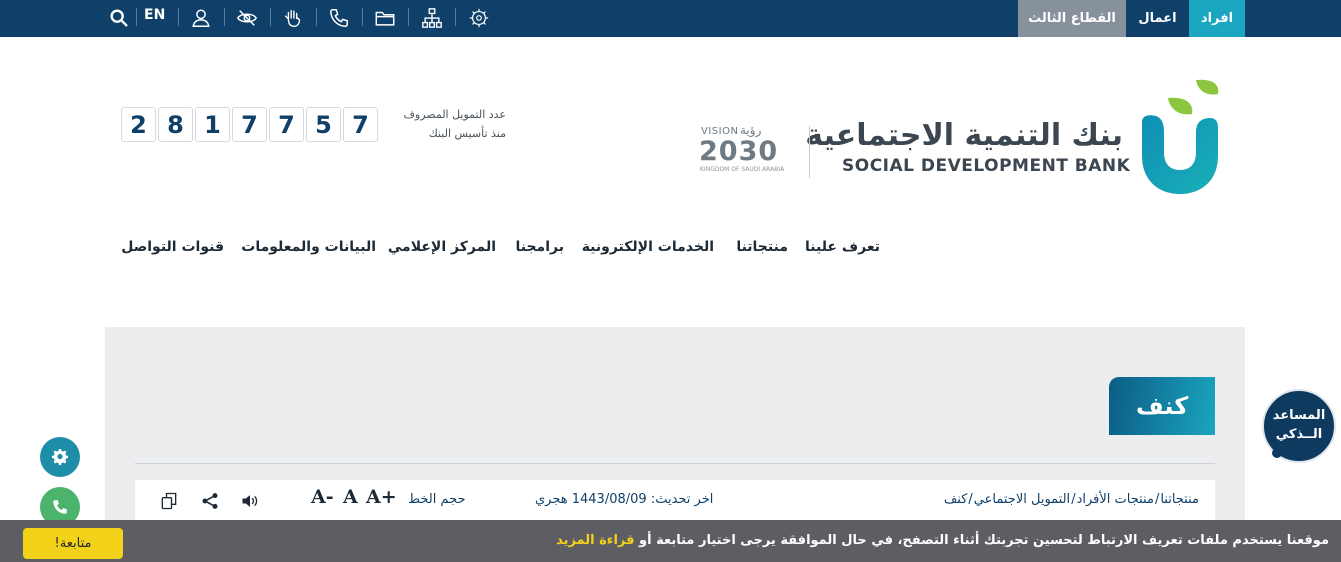  I want to click on segment-individuals: افراد, so click(1217, 18).